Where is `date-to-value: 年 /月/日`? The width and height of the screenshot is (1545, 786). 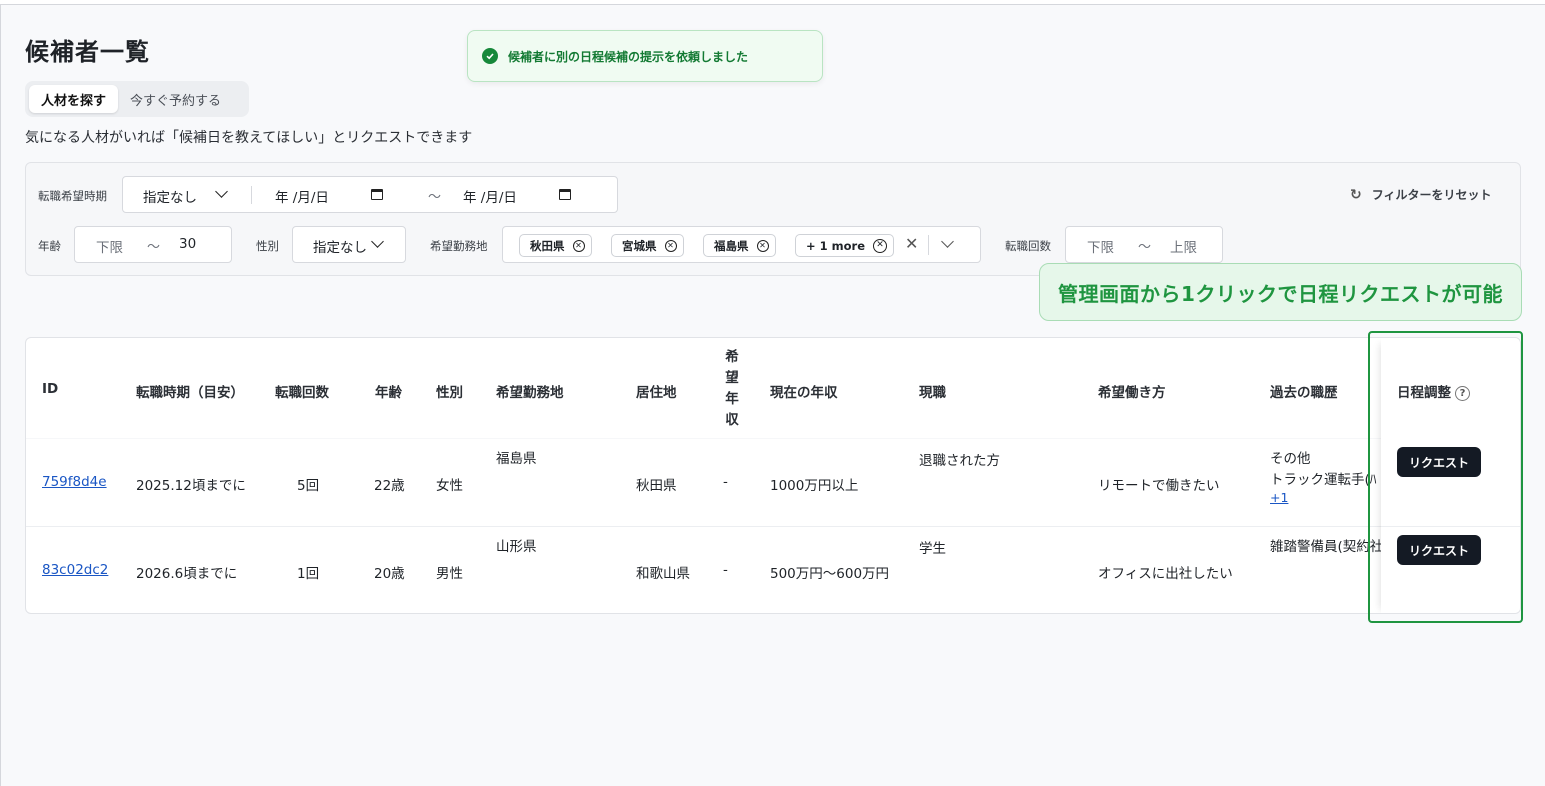 date-to-value: 年 /月/日 is located at coordinates (490, 198).